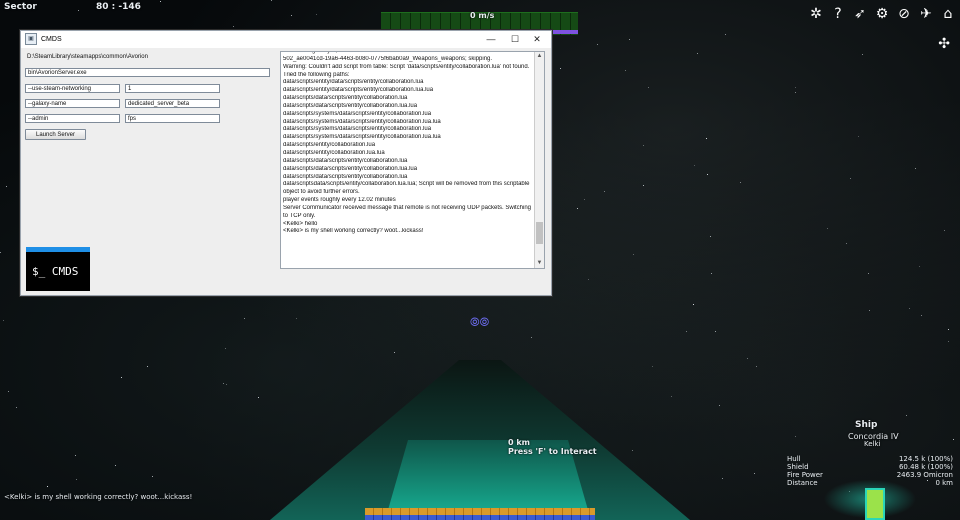 This screenshot has height=520, width=960. I want to click on arg-name-field: --galaxy-name, so click(72, 103).